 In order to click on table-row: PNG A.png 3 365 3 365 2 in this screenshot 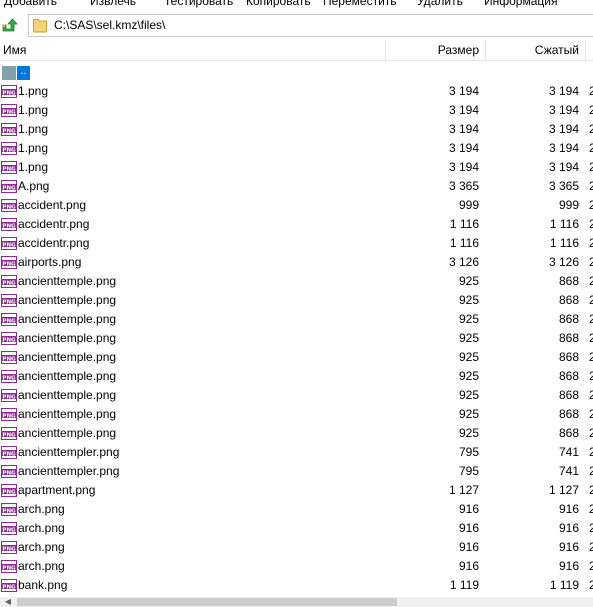, I will do `click(296, 186)`.